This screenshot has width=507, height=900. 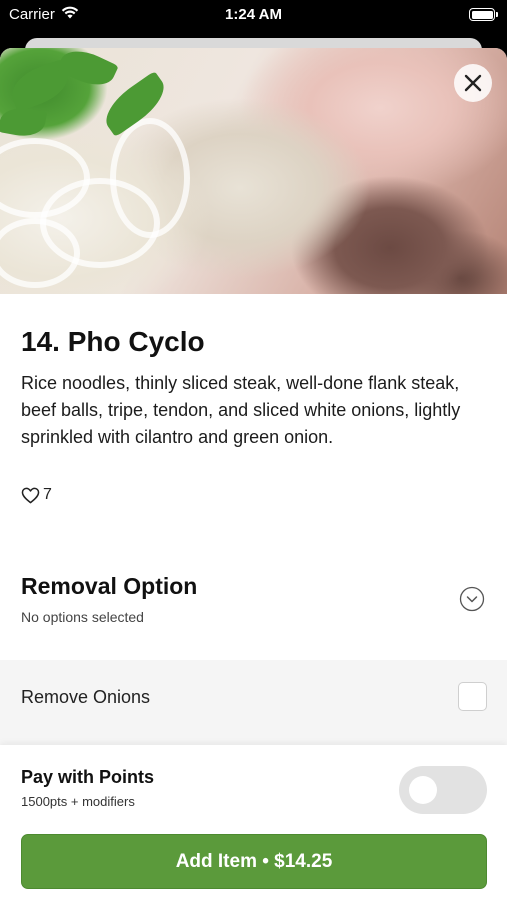 What do you see at coordinates (82, 617) in the screenshot?
I see `removal-option-status: No options selected` at bounding box center [82, 617].